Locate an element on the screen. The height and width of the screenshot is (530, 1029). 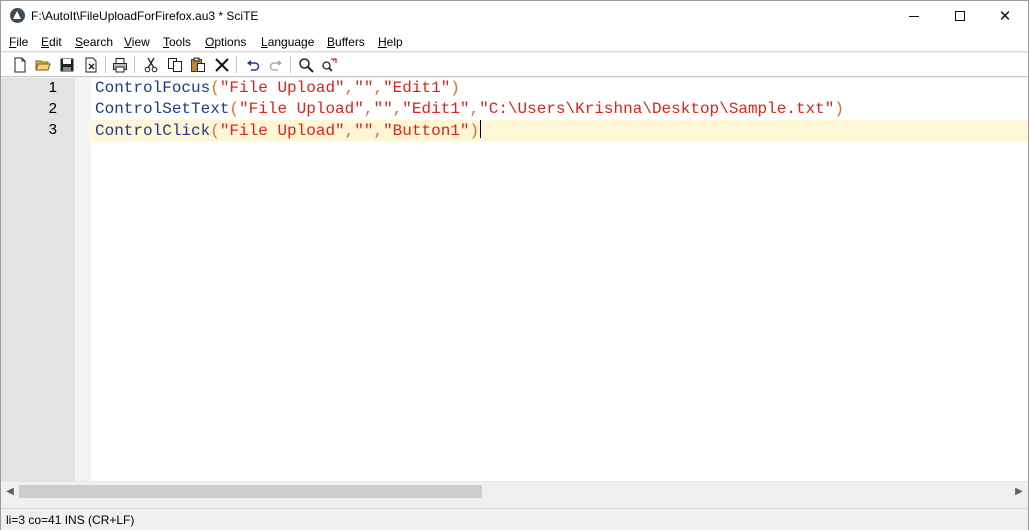
copy-icon is located at coordinates (174, 64).